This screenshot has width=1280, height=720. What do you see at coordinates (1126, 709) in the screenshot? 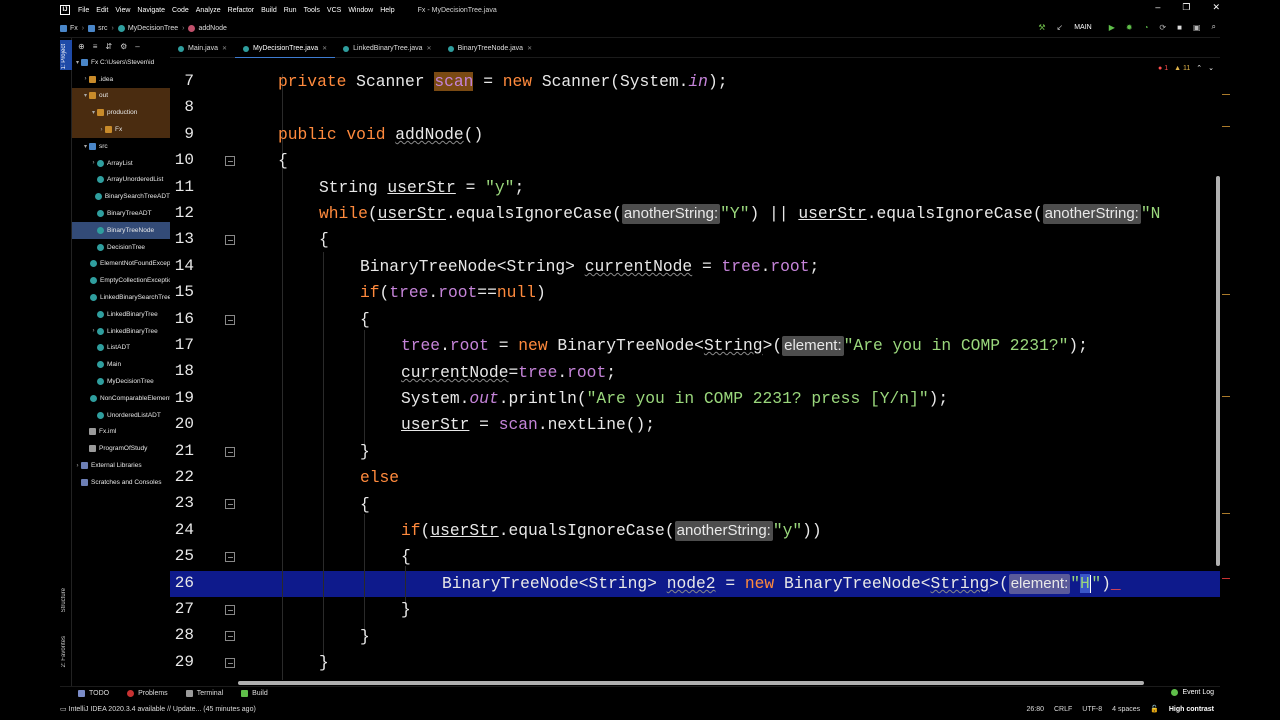
I see `indent-setting: 4 spaces` at bounding box center [1126, 709].